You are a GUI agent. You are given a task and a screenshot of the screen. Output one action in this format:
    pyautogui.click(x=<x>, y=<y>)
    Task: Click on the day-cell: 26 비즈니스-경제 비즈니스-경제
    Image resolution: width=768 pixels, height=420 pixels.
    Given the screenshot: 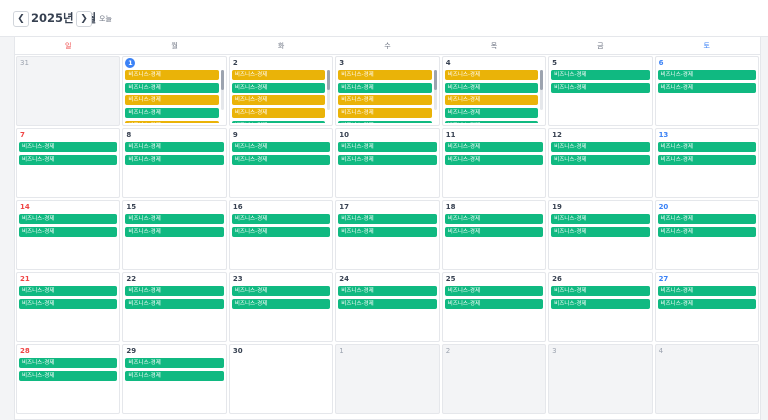 What is the action you would take?
    pyautogui.click(x=600, y=307)
    